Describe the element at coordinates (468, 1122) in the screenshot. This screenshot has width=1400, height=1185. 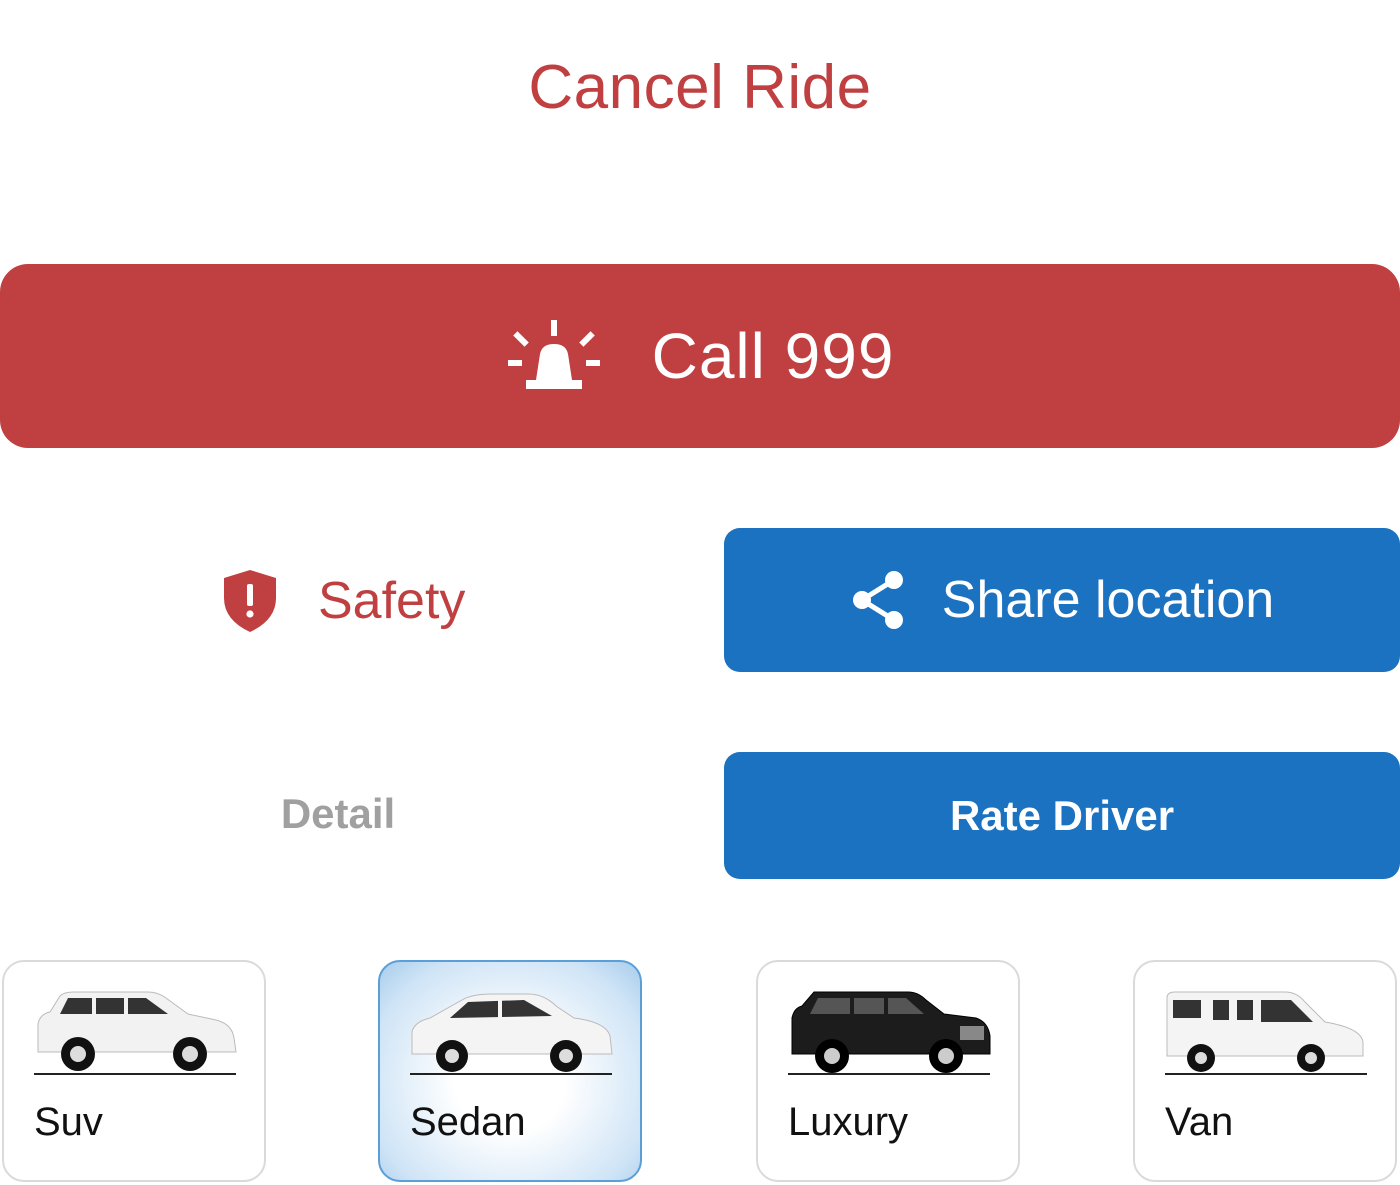
I see `vehicle-label: Sedan` at that location.